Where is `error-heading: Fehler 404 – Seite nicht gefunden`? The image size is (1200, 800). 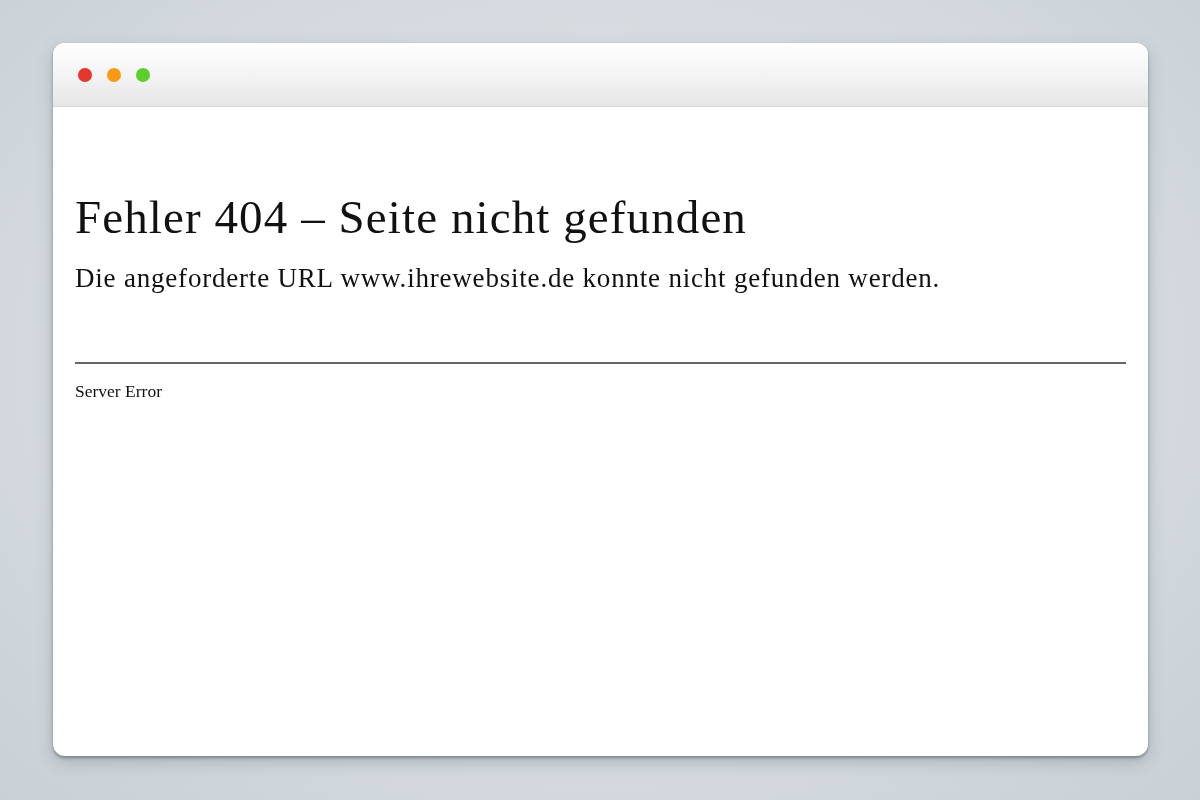
error-heading: Fehler 404 – Seite nicht gefunden is located at coordinates (411, 217).